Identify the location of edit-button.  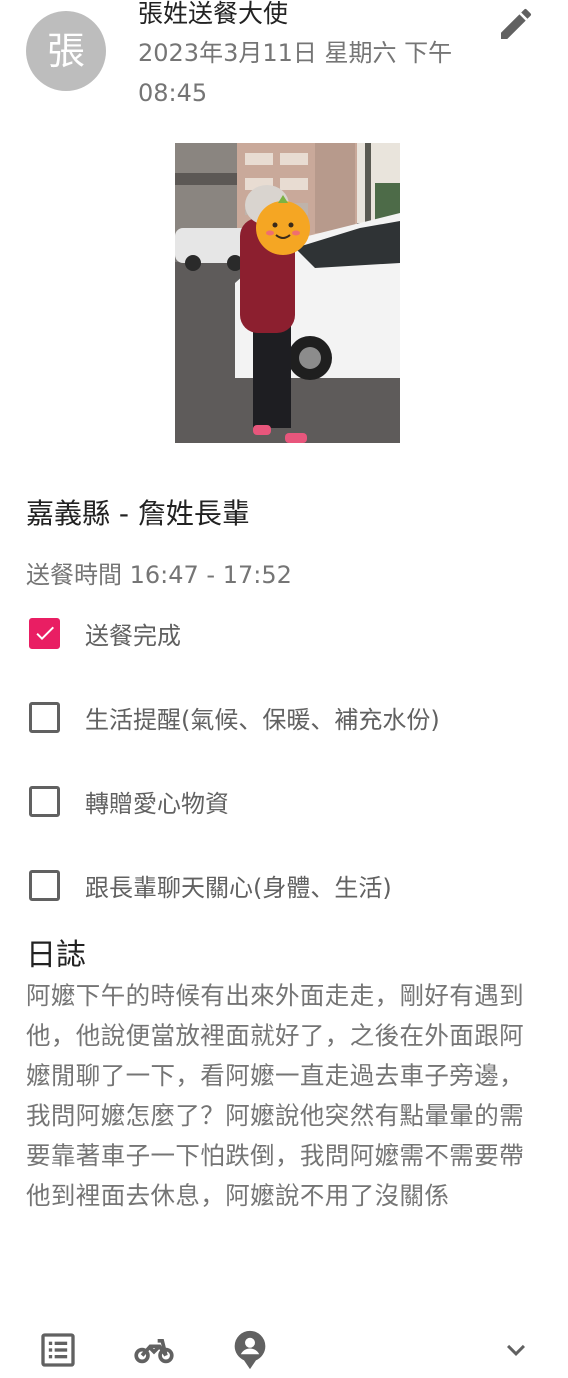
(516, 24).